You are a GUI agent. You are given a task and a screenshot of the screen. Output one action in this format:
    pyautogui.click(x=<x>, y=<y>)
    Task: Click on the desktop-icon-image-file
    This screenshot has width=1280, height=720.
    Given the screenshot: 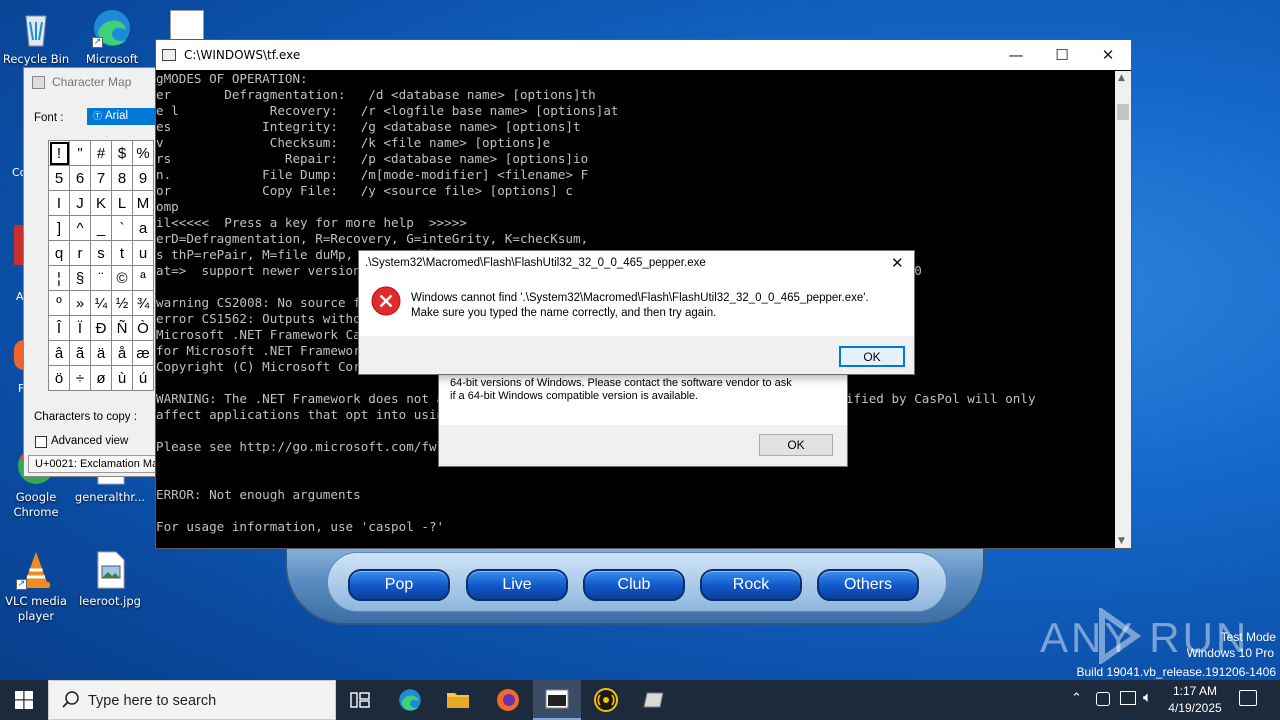 What is the action you would take?
    pyautogui.click(x=187, y=25)
    